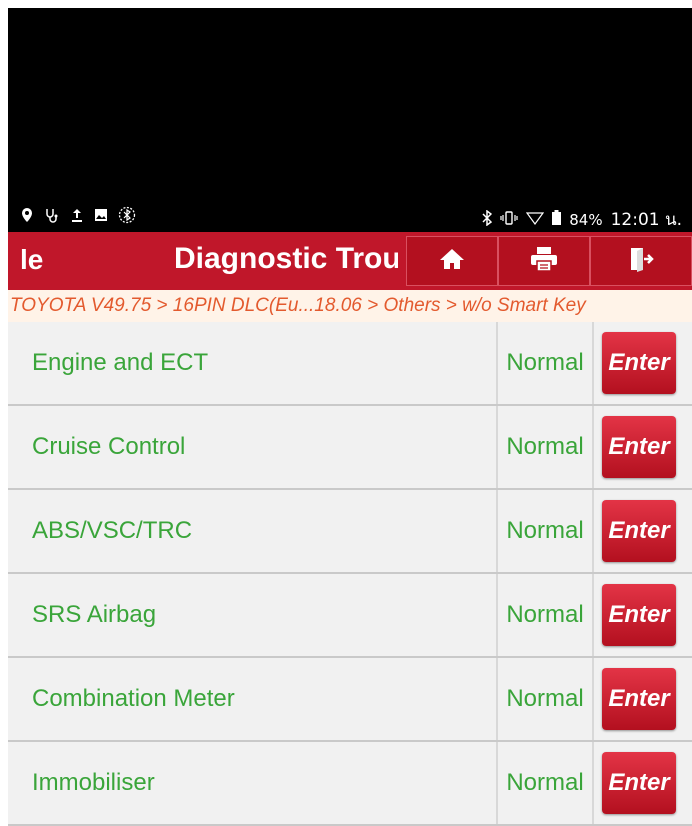  Describe the element at coordinates (286, 258) in the screenshot. I see `page-title: Diagnostic Trouble Code` at that location.